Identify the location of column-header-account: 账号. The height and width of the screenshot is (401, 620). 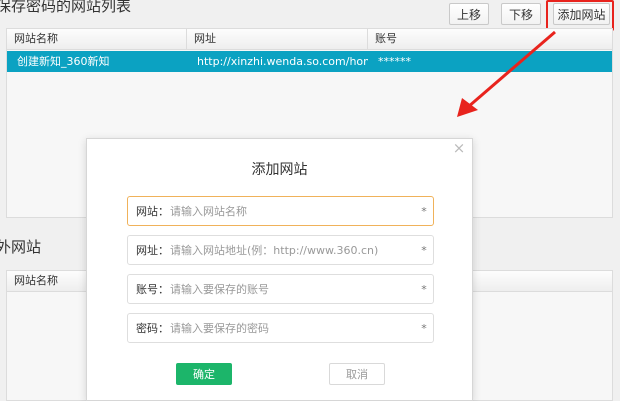
(490, 39).